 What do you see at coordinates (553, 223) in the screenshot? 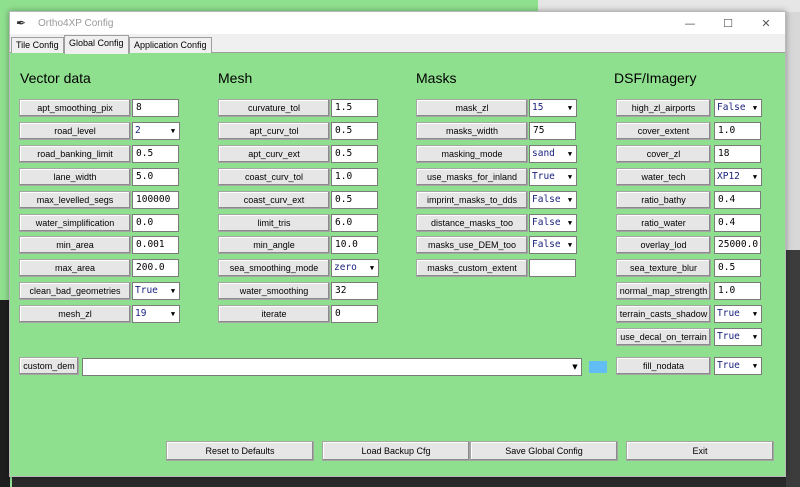
I see `distance-masks-too-combobox: False ▼` at bounding box center [553, 223].